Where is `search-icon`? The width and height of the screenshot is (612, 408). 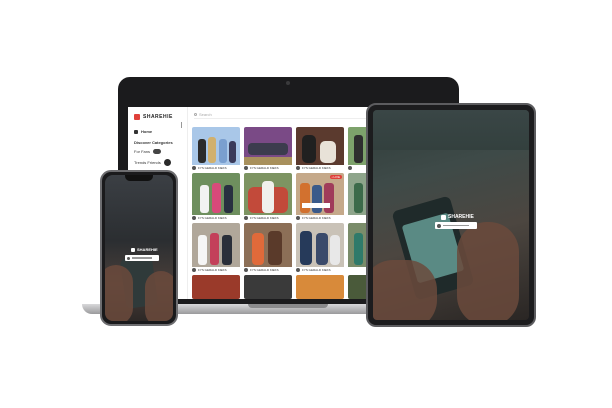 search-icon is located at coordinates (195, 114).